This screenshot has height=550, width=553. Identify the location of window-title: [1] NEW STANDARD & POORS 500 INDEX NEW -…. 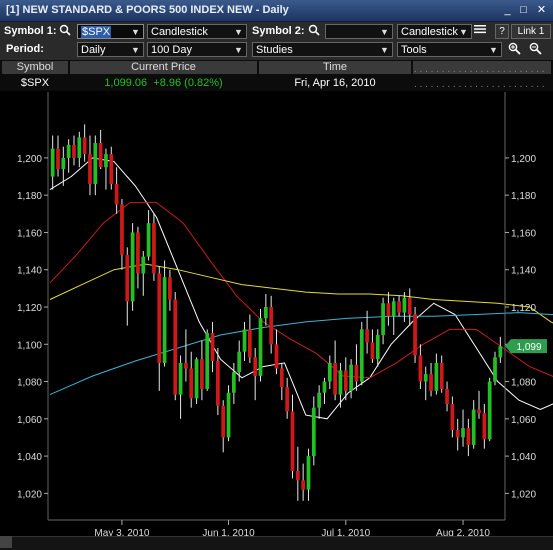
(147, 10).